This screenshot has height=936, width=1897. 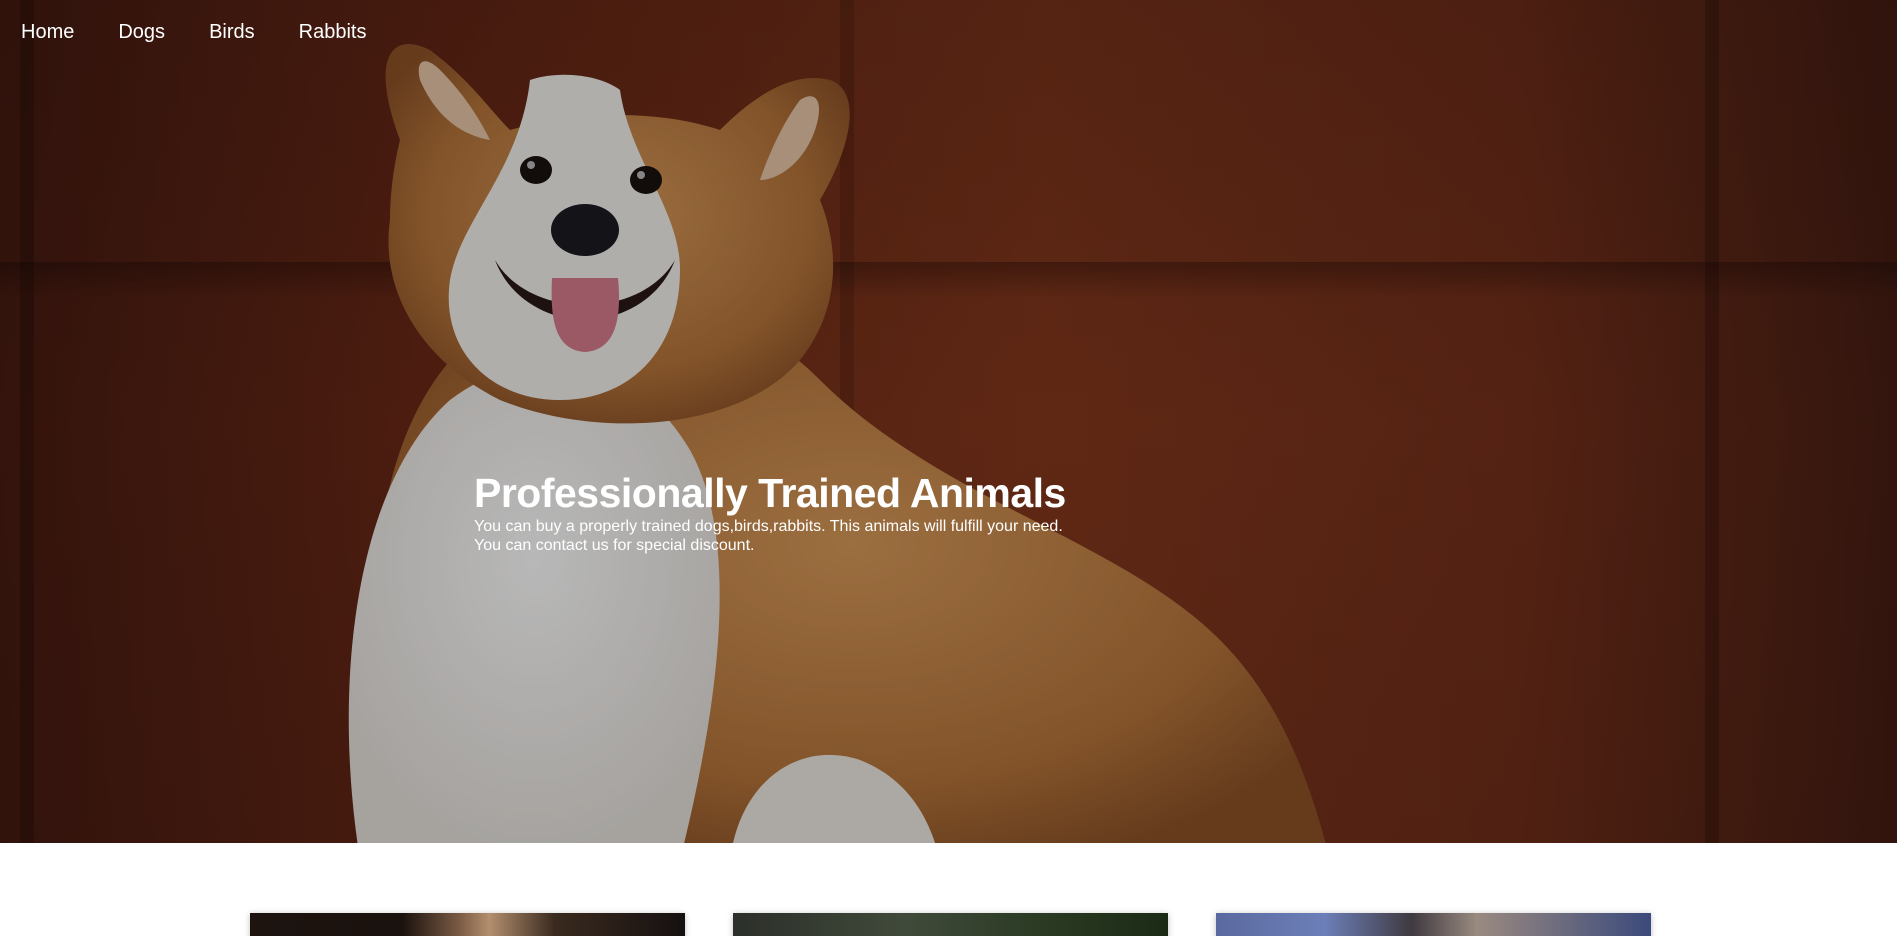 I want to click on hero-title: Professionally Trained Animals, so click(x=770, y=493).